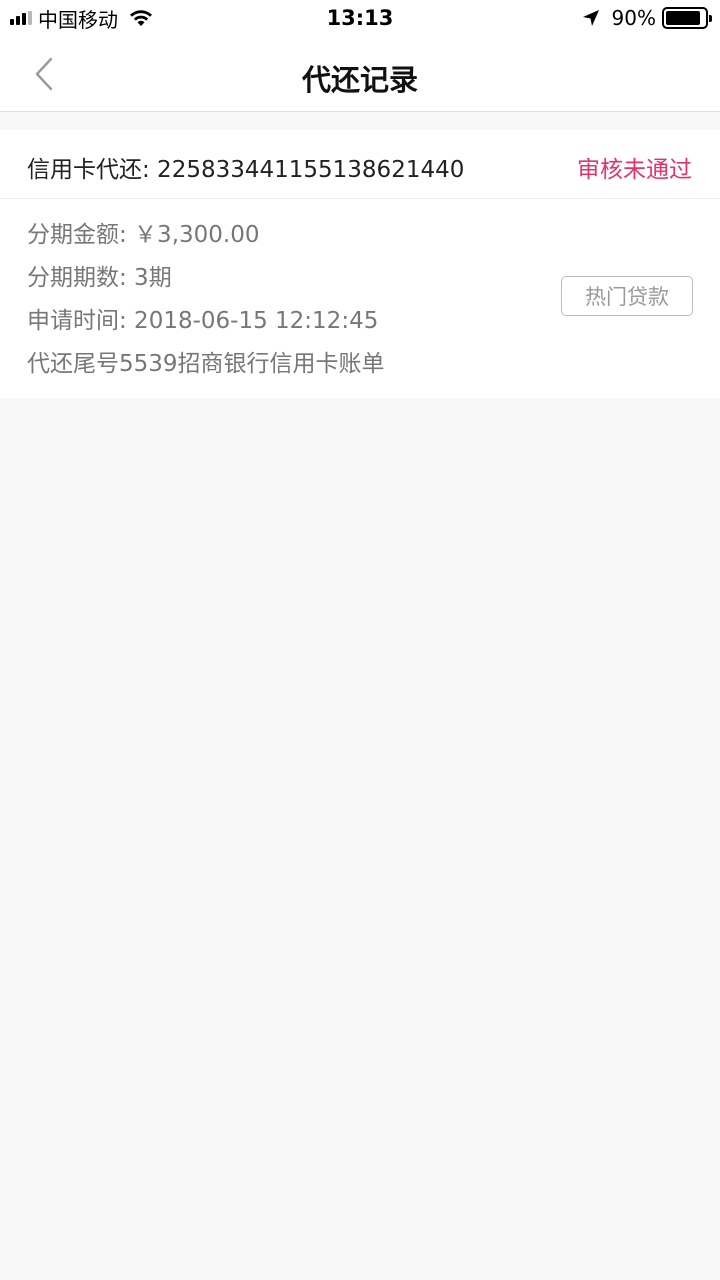 The width and height of the screenshot is (720, 1280). What do you see at coordinates (710, 18) in the screenshot?
I see `battery-cap` at bounding box center [710, 18].